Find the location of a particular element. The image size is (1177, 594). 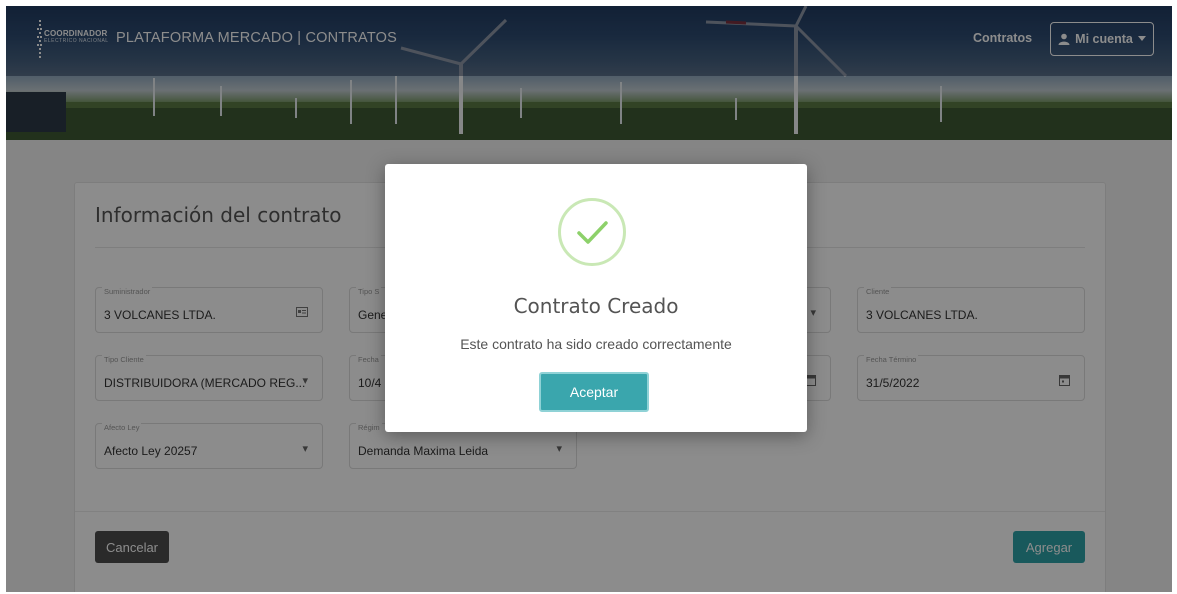

accept-button: Aceptar is located at coordinates (594, 392).